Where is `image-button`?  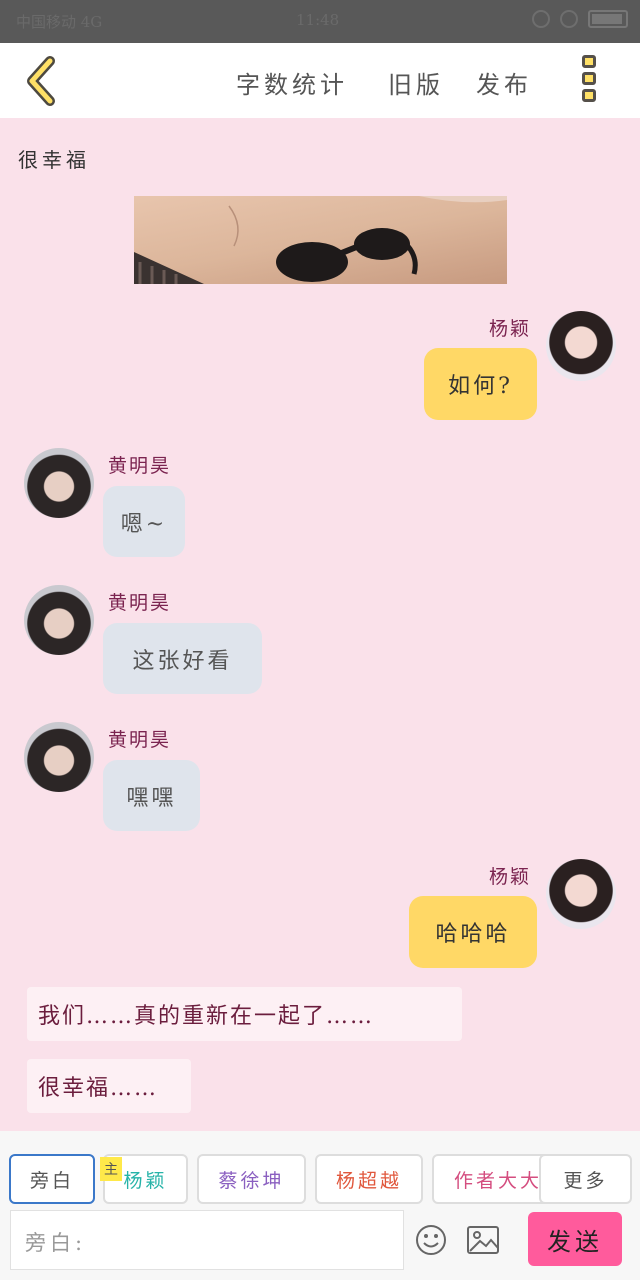 image-button is located at coordinates (483, 1240).